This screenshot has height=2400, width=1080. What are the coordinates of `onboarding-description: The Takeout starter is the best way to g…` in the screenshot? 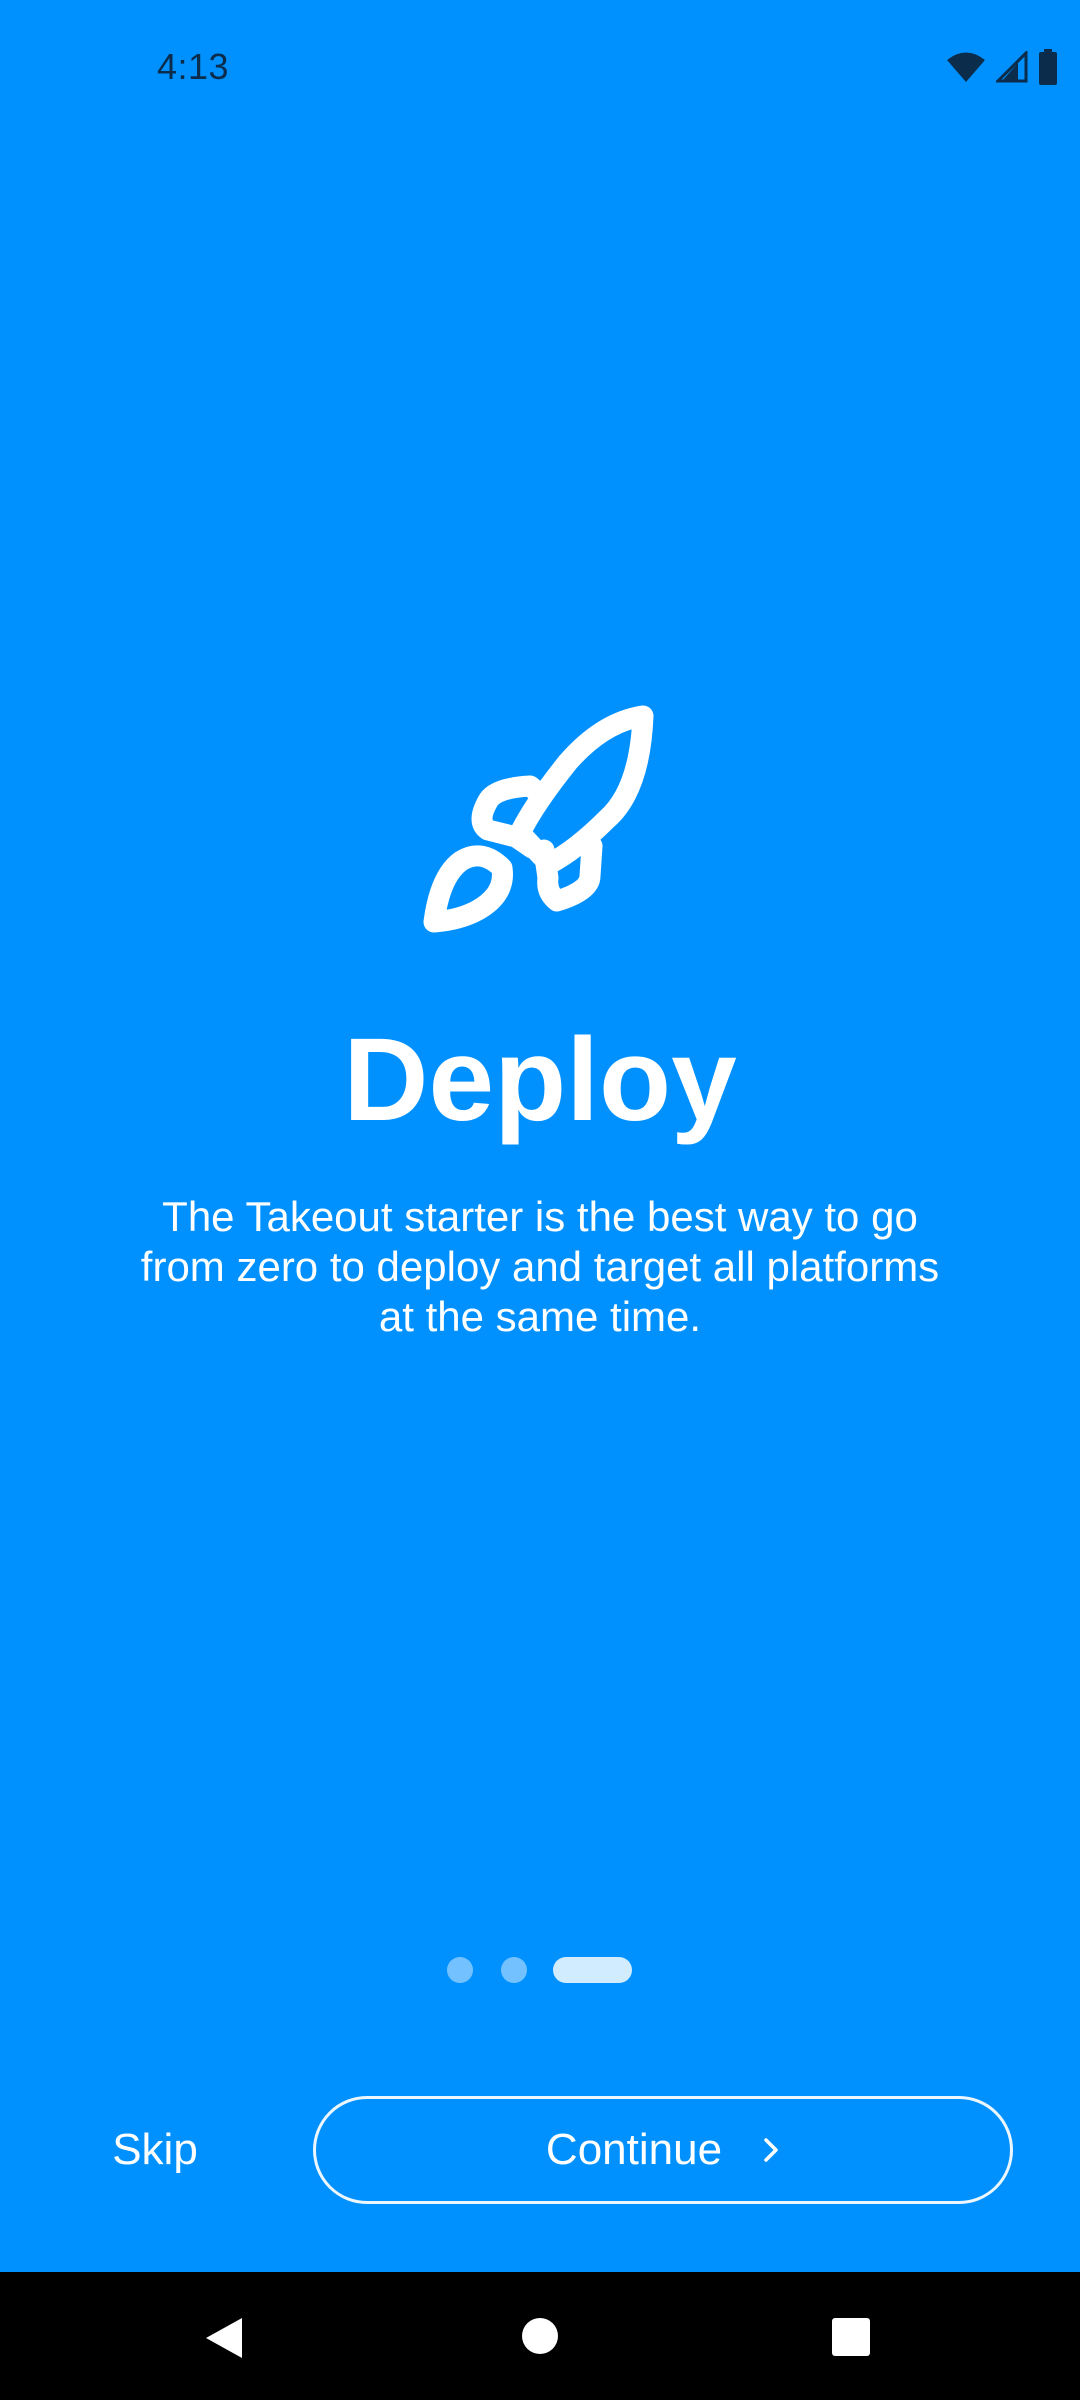 It's located at (540, 1266).